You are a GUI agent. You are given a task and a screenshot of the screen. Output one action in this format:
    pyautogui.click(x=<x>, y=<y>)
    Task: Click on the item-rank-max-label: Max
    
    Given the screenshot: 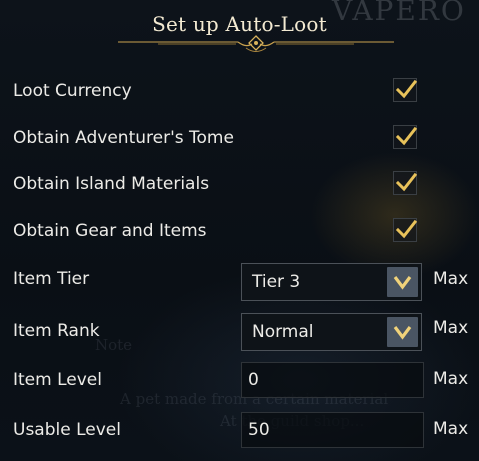 What is the action you would take?
    pyautogui.click(x=451, y=328)
    